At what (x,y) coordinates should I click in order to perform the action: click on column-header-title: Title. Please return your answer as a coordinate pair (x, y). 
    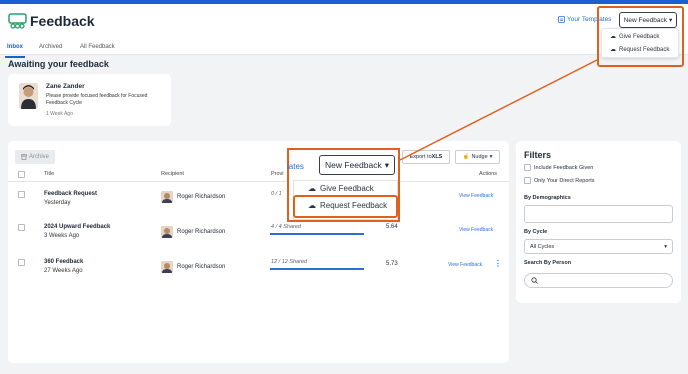
    Looking at the image, I should click on (49, 174).